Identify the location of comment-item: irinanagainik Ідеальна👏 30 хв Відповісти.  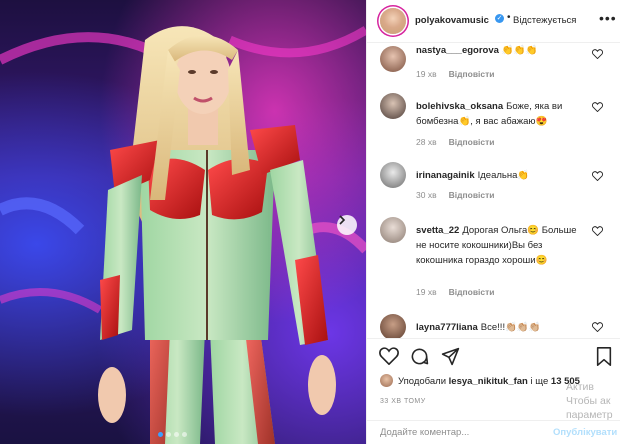
(493, 185).